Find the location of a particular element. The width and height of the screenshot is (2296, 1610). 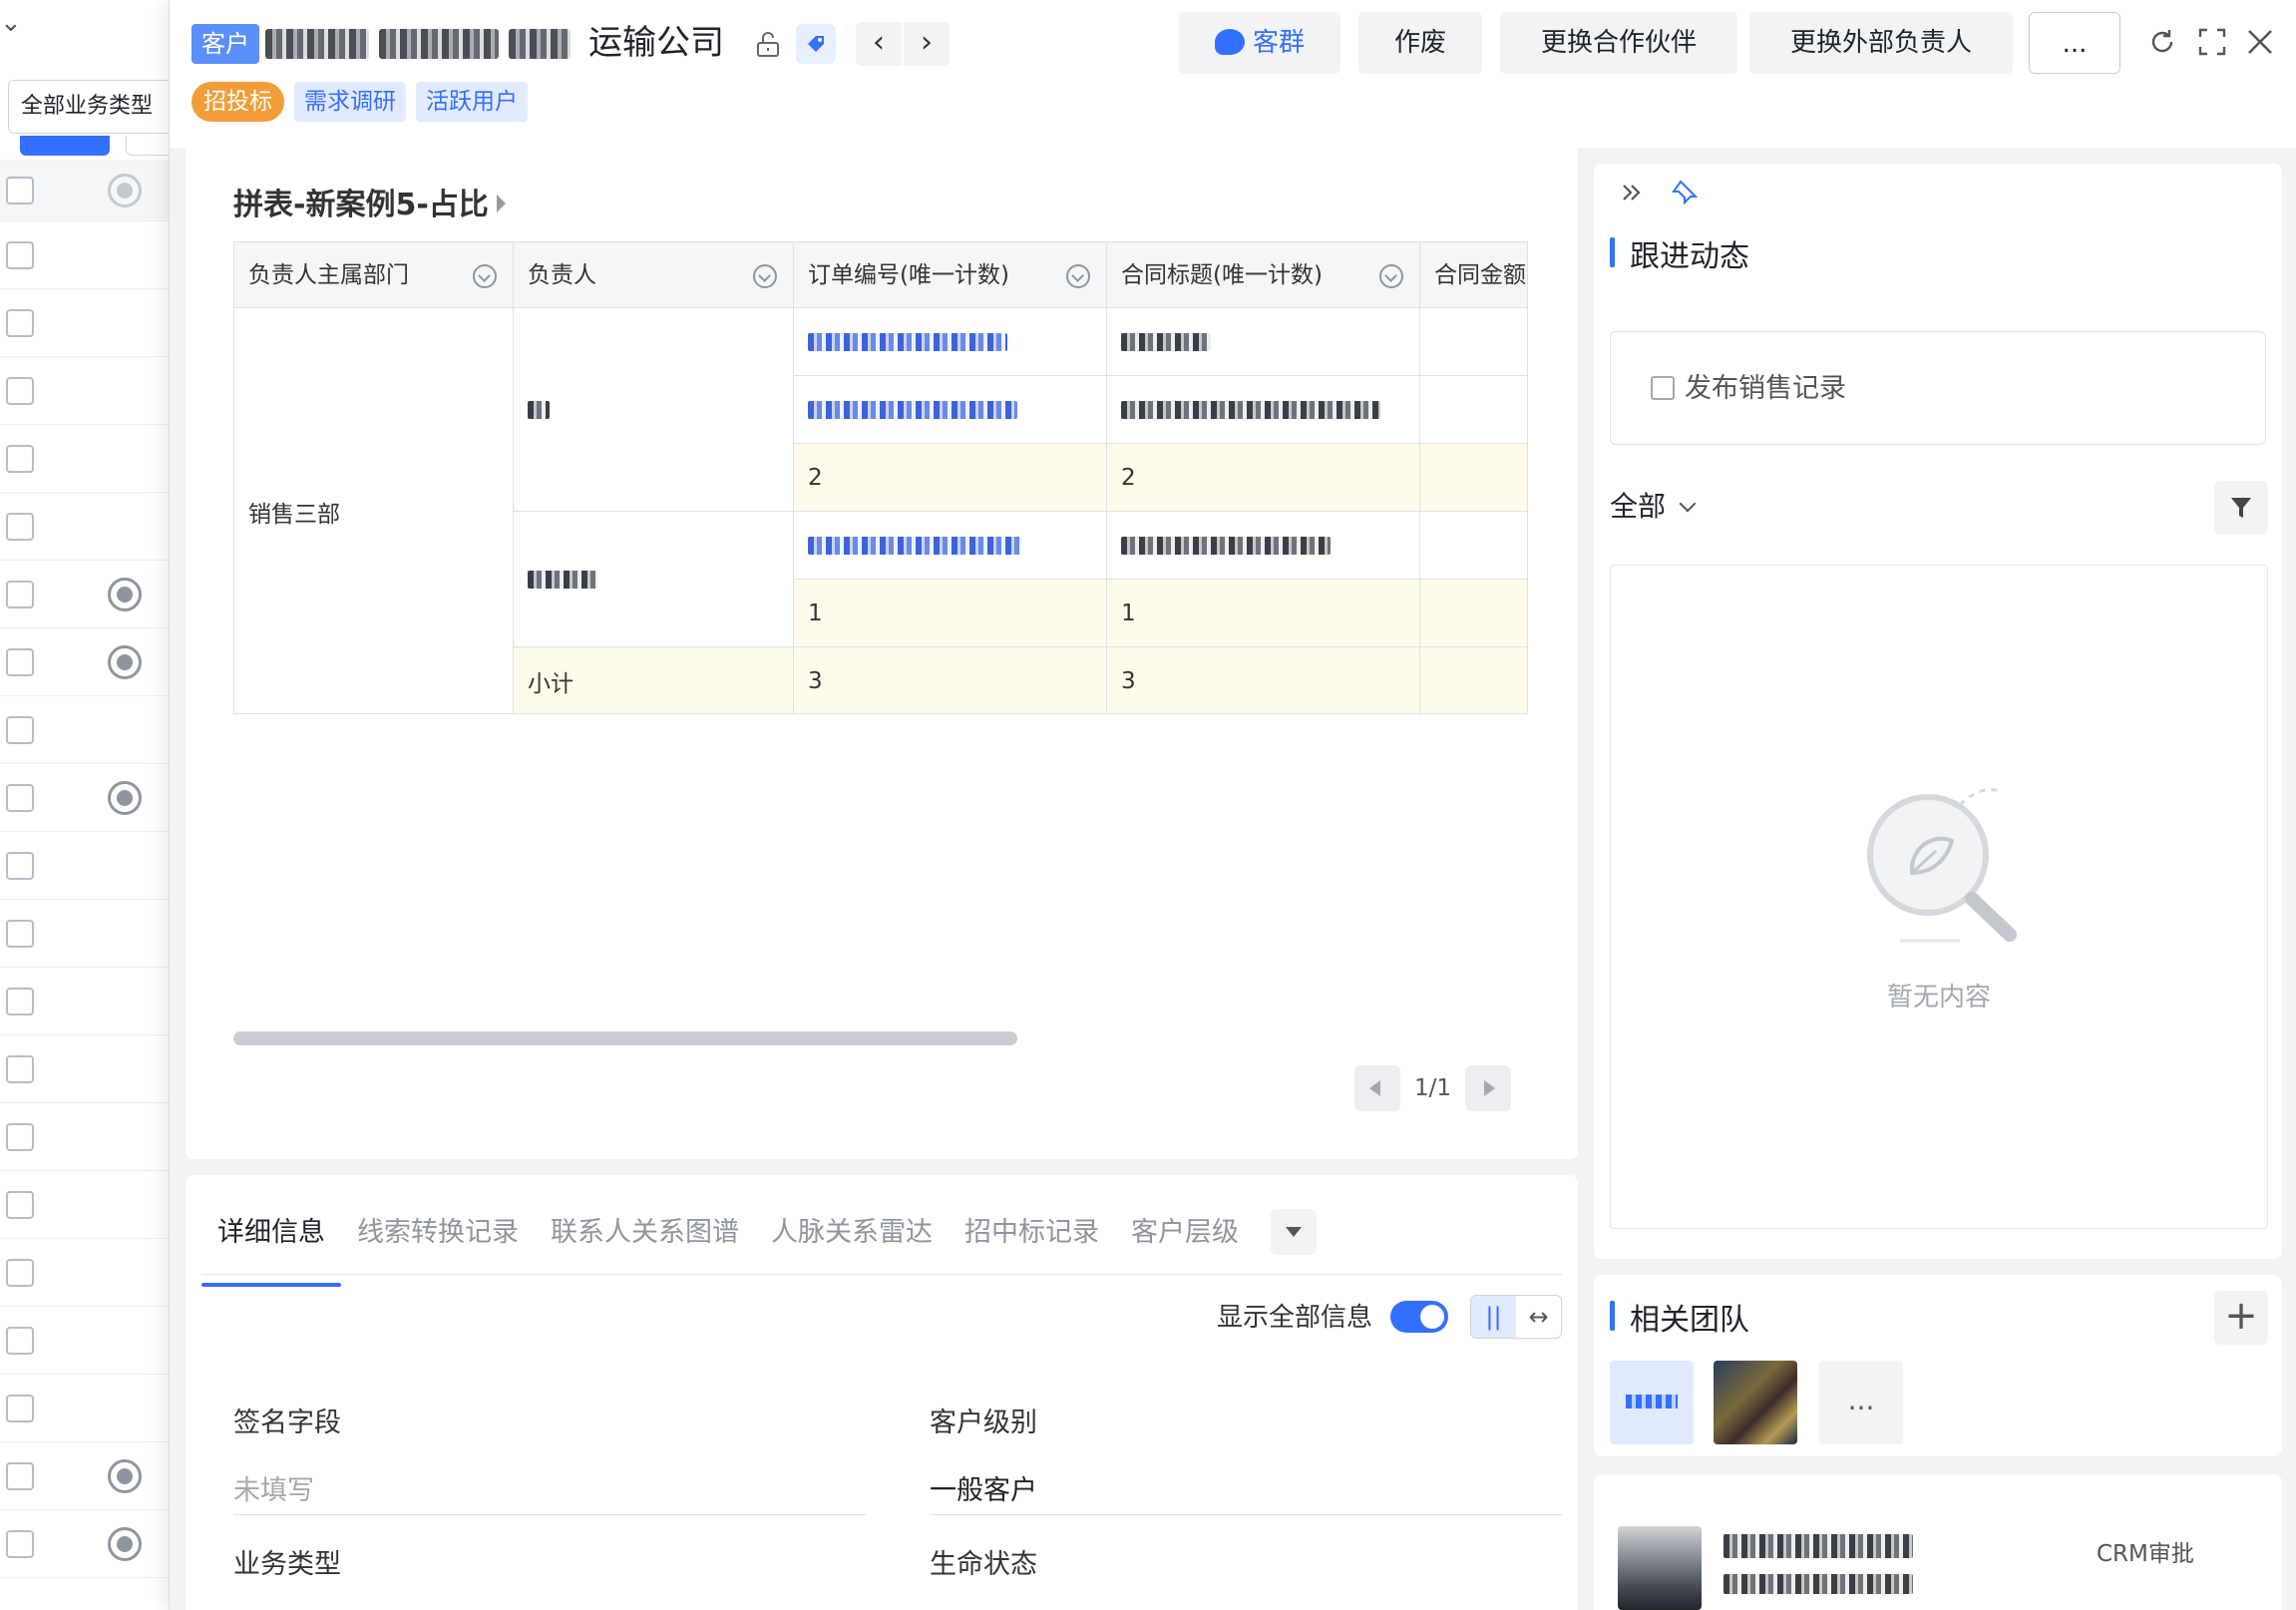

unlock-icon is located at coordinates (768, 44).